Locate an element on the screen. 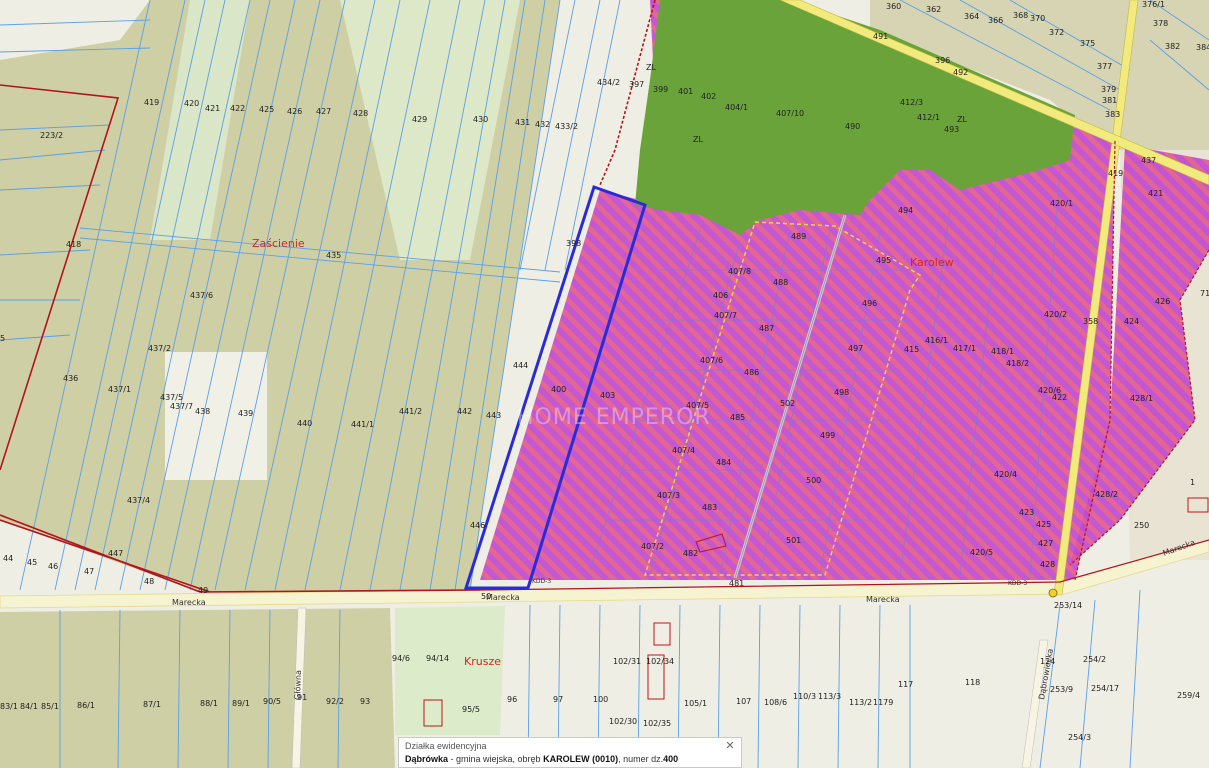 The height and width of the screenshot is (768, 1209). place-label-karolew: Karolew is located at coordinates (932, 262).